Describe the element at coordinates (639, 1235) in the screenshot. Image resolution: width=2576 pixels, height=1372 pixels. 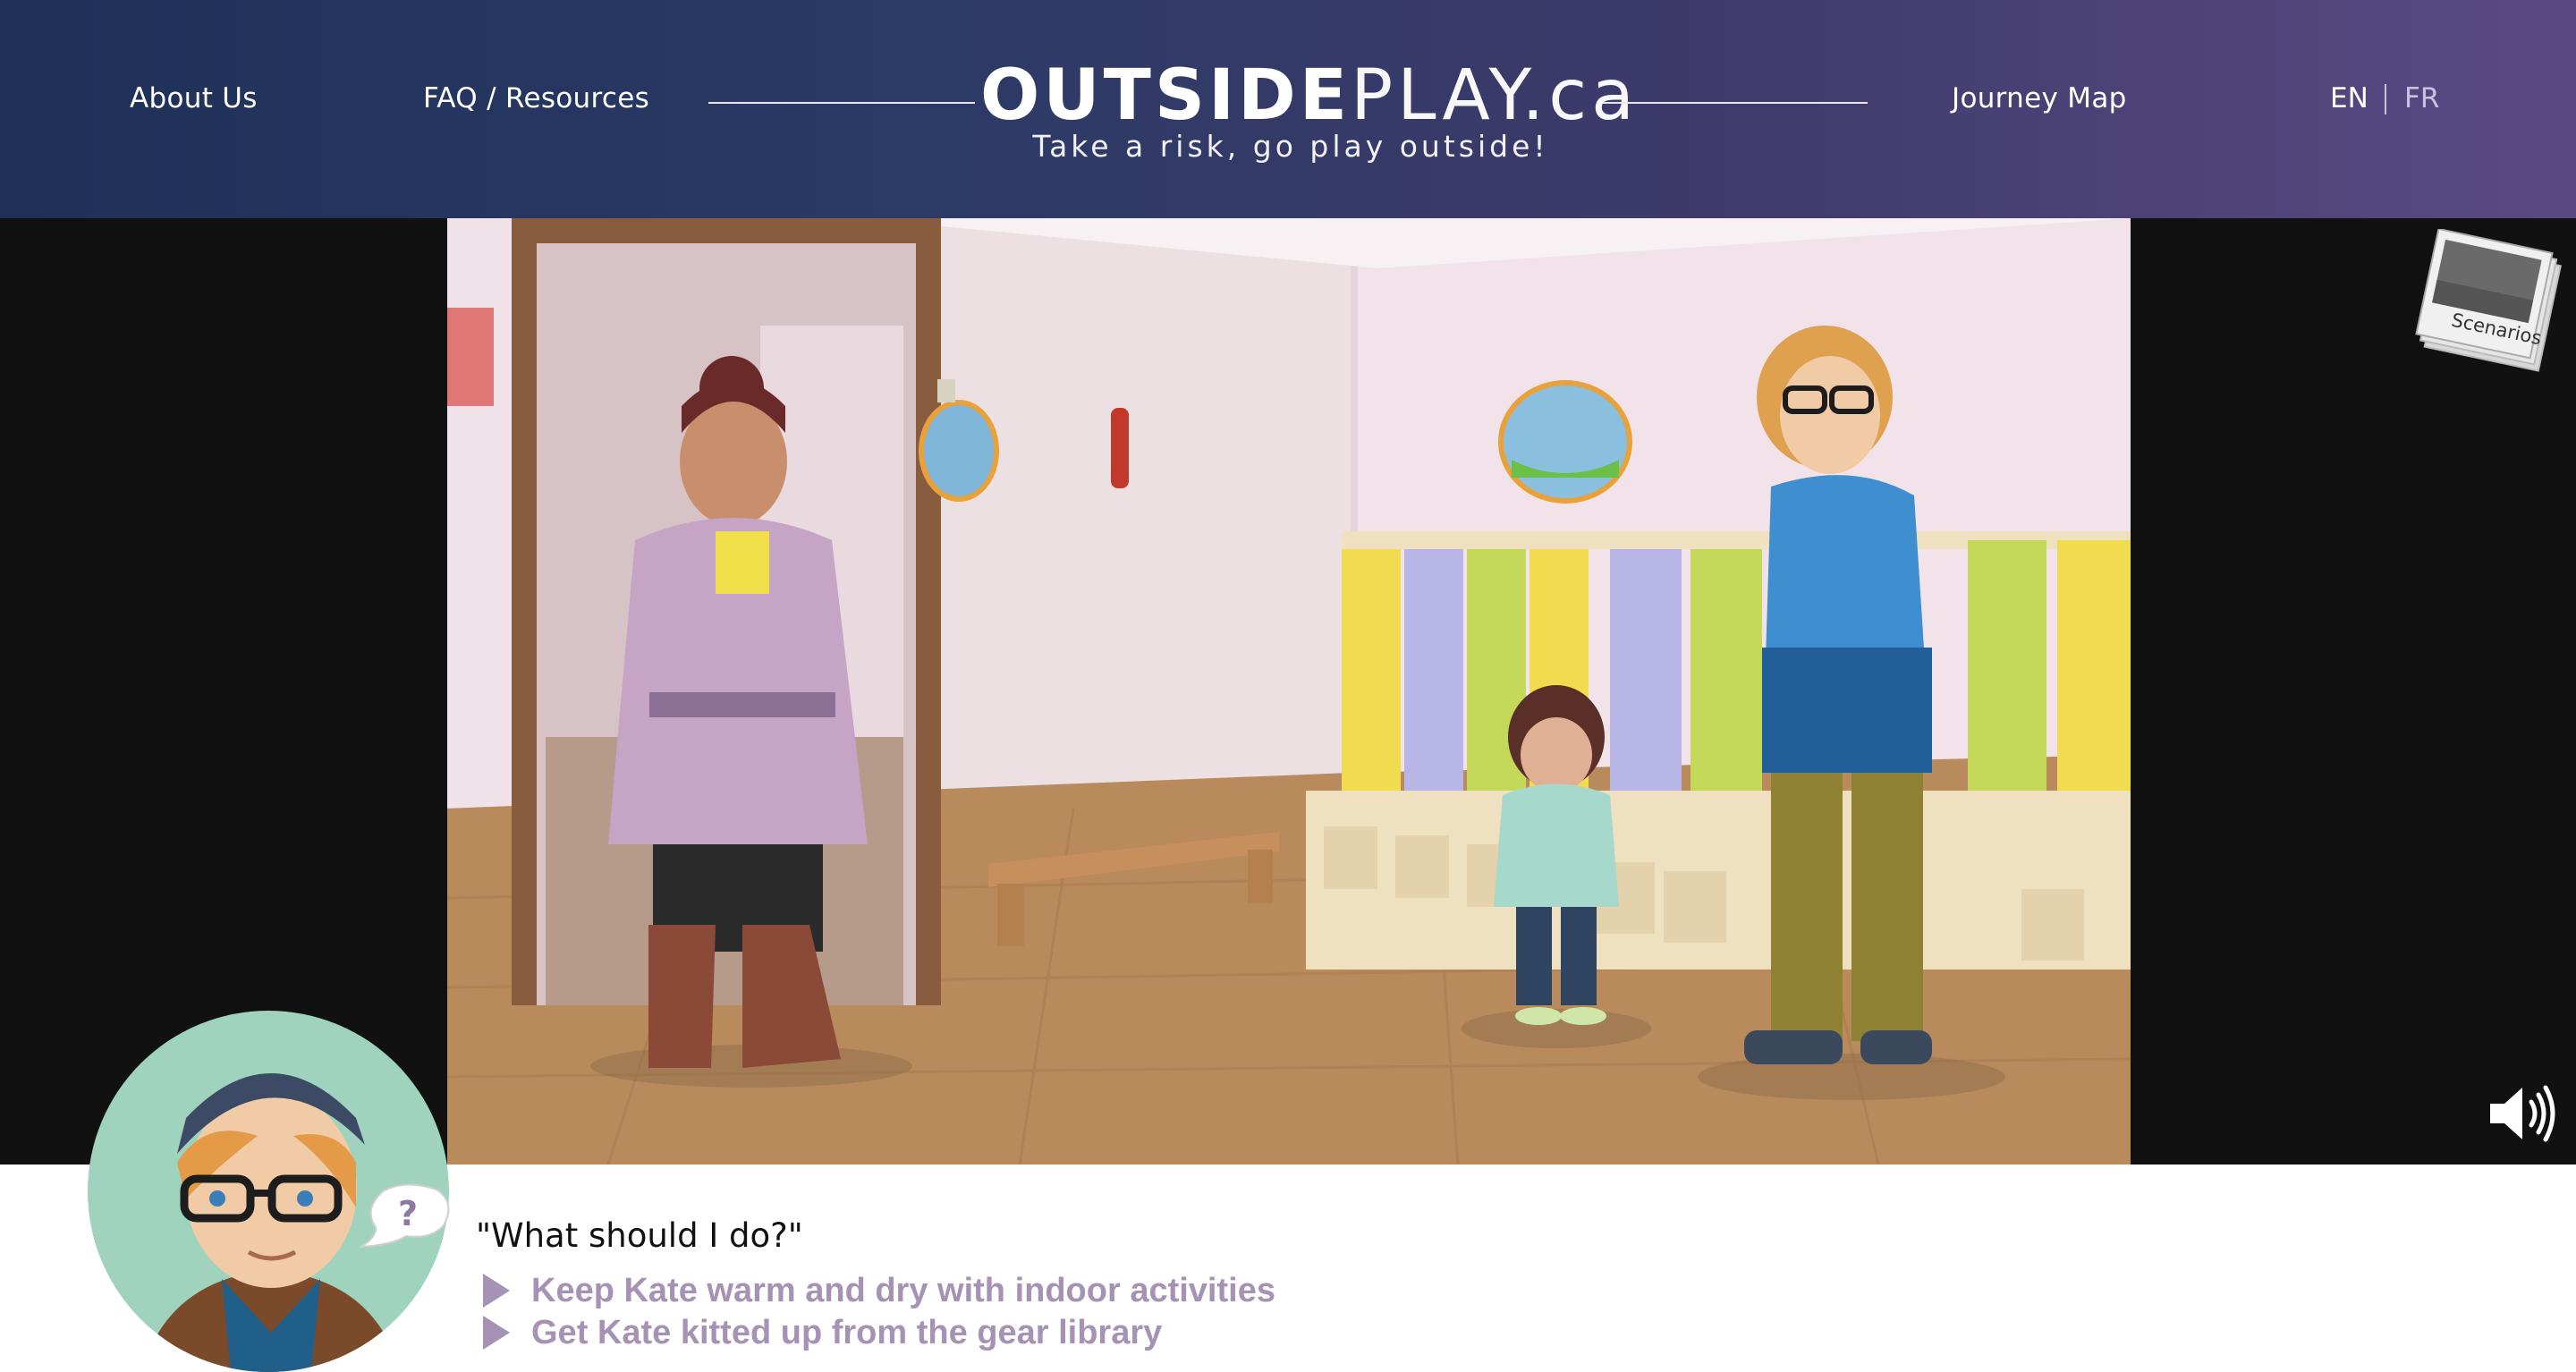
I see `dialog-prompt: "What should I do?"` at that location.